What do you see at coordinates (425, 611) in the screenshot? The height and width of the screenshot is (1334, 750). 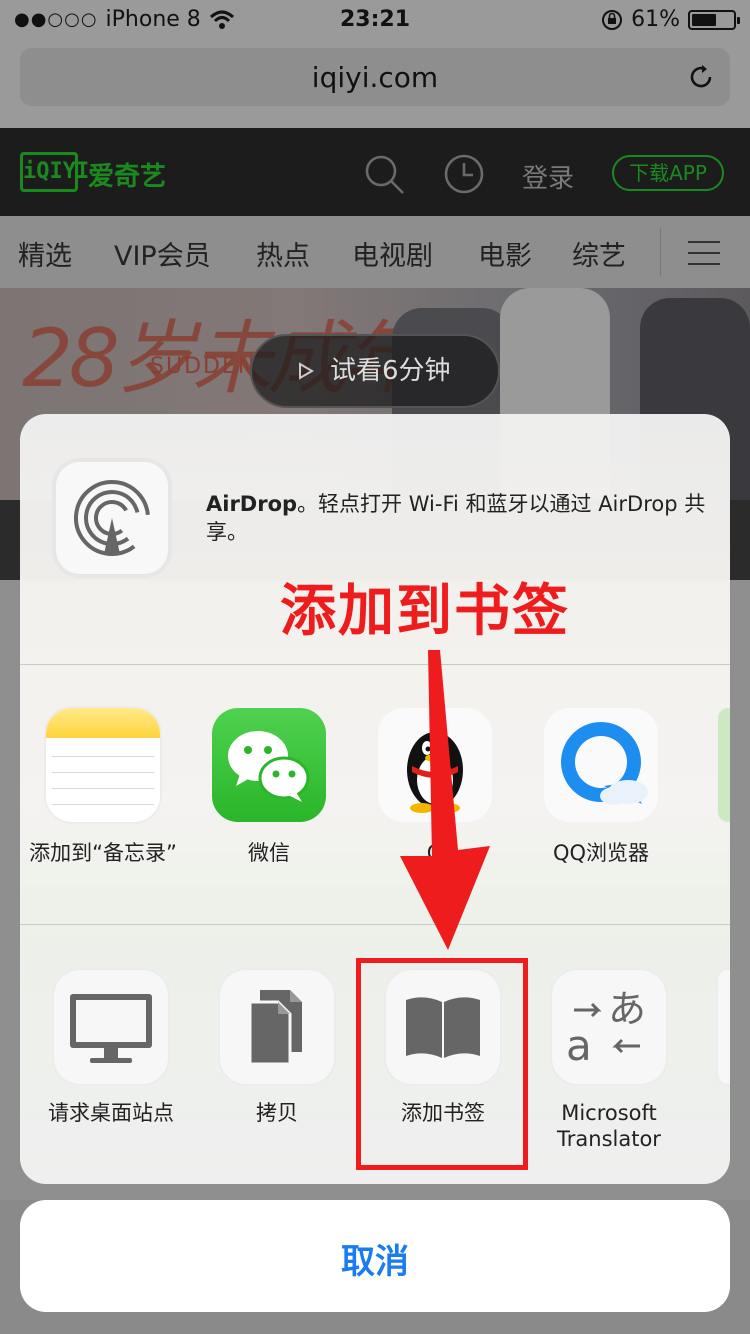 I see `annotation-title: 添加到书签` at bounding box center [425, 611].